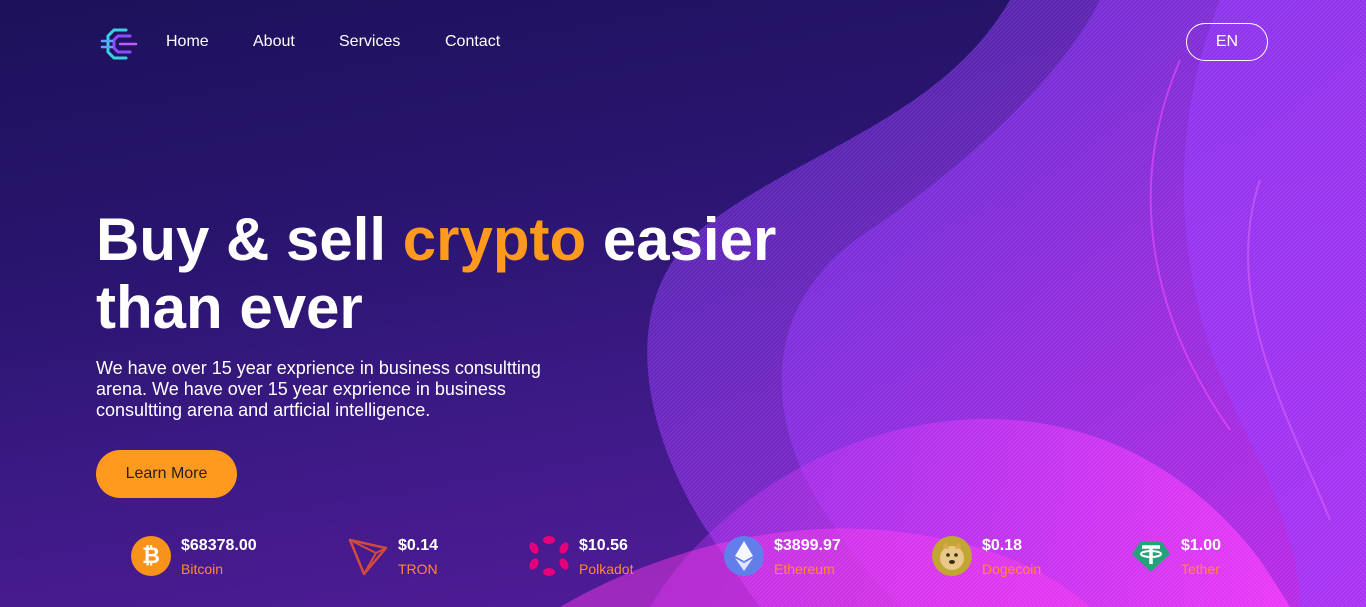  Describe the element at coordinates (202, 569) in the screenshot. I see `coin-name: Bitcoin` at that location.